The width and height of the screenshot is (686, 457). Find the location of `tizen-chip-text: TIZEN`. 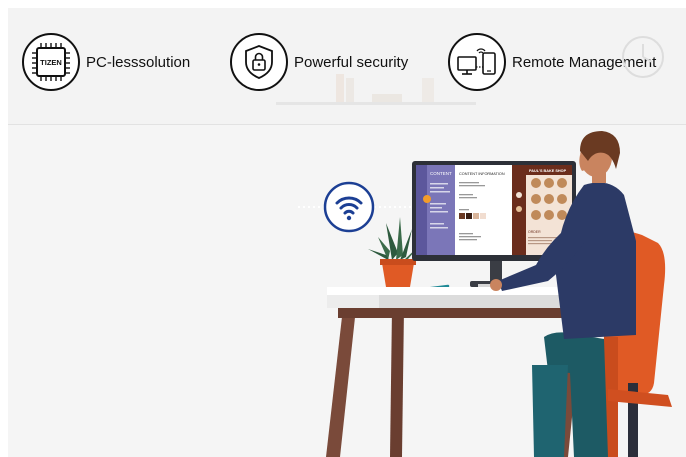

tizen-chip-text: TIZEN is located at coordinates (51, 62).